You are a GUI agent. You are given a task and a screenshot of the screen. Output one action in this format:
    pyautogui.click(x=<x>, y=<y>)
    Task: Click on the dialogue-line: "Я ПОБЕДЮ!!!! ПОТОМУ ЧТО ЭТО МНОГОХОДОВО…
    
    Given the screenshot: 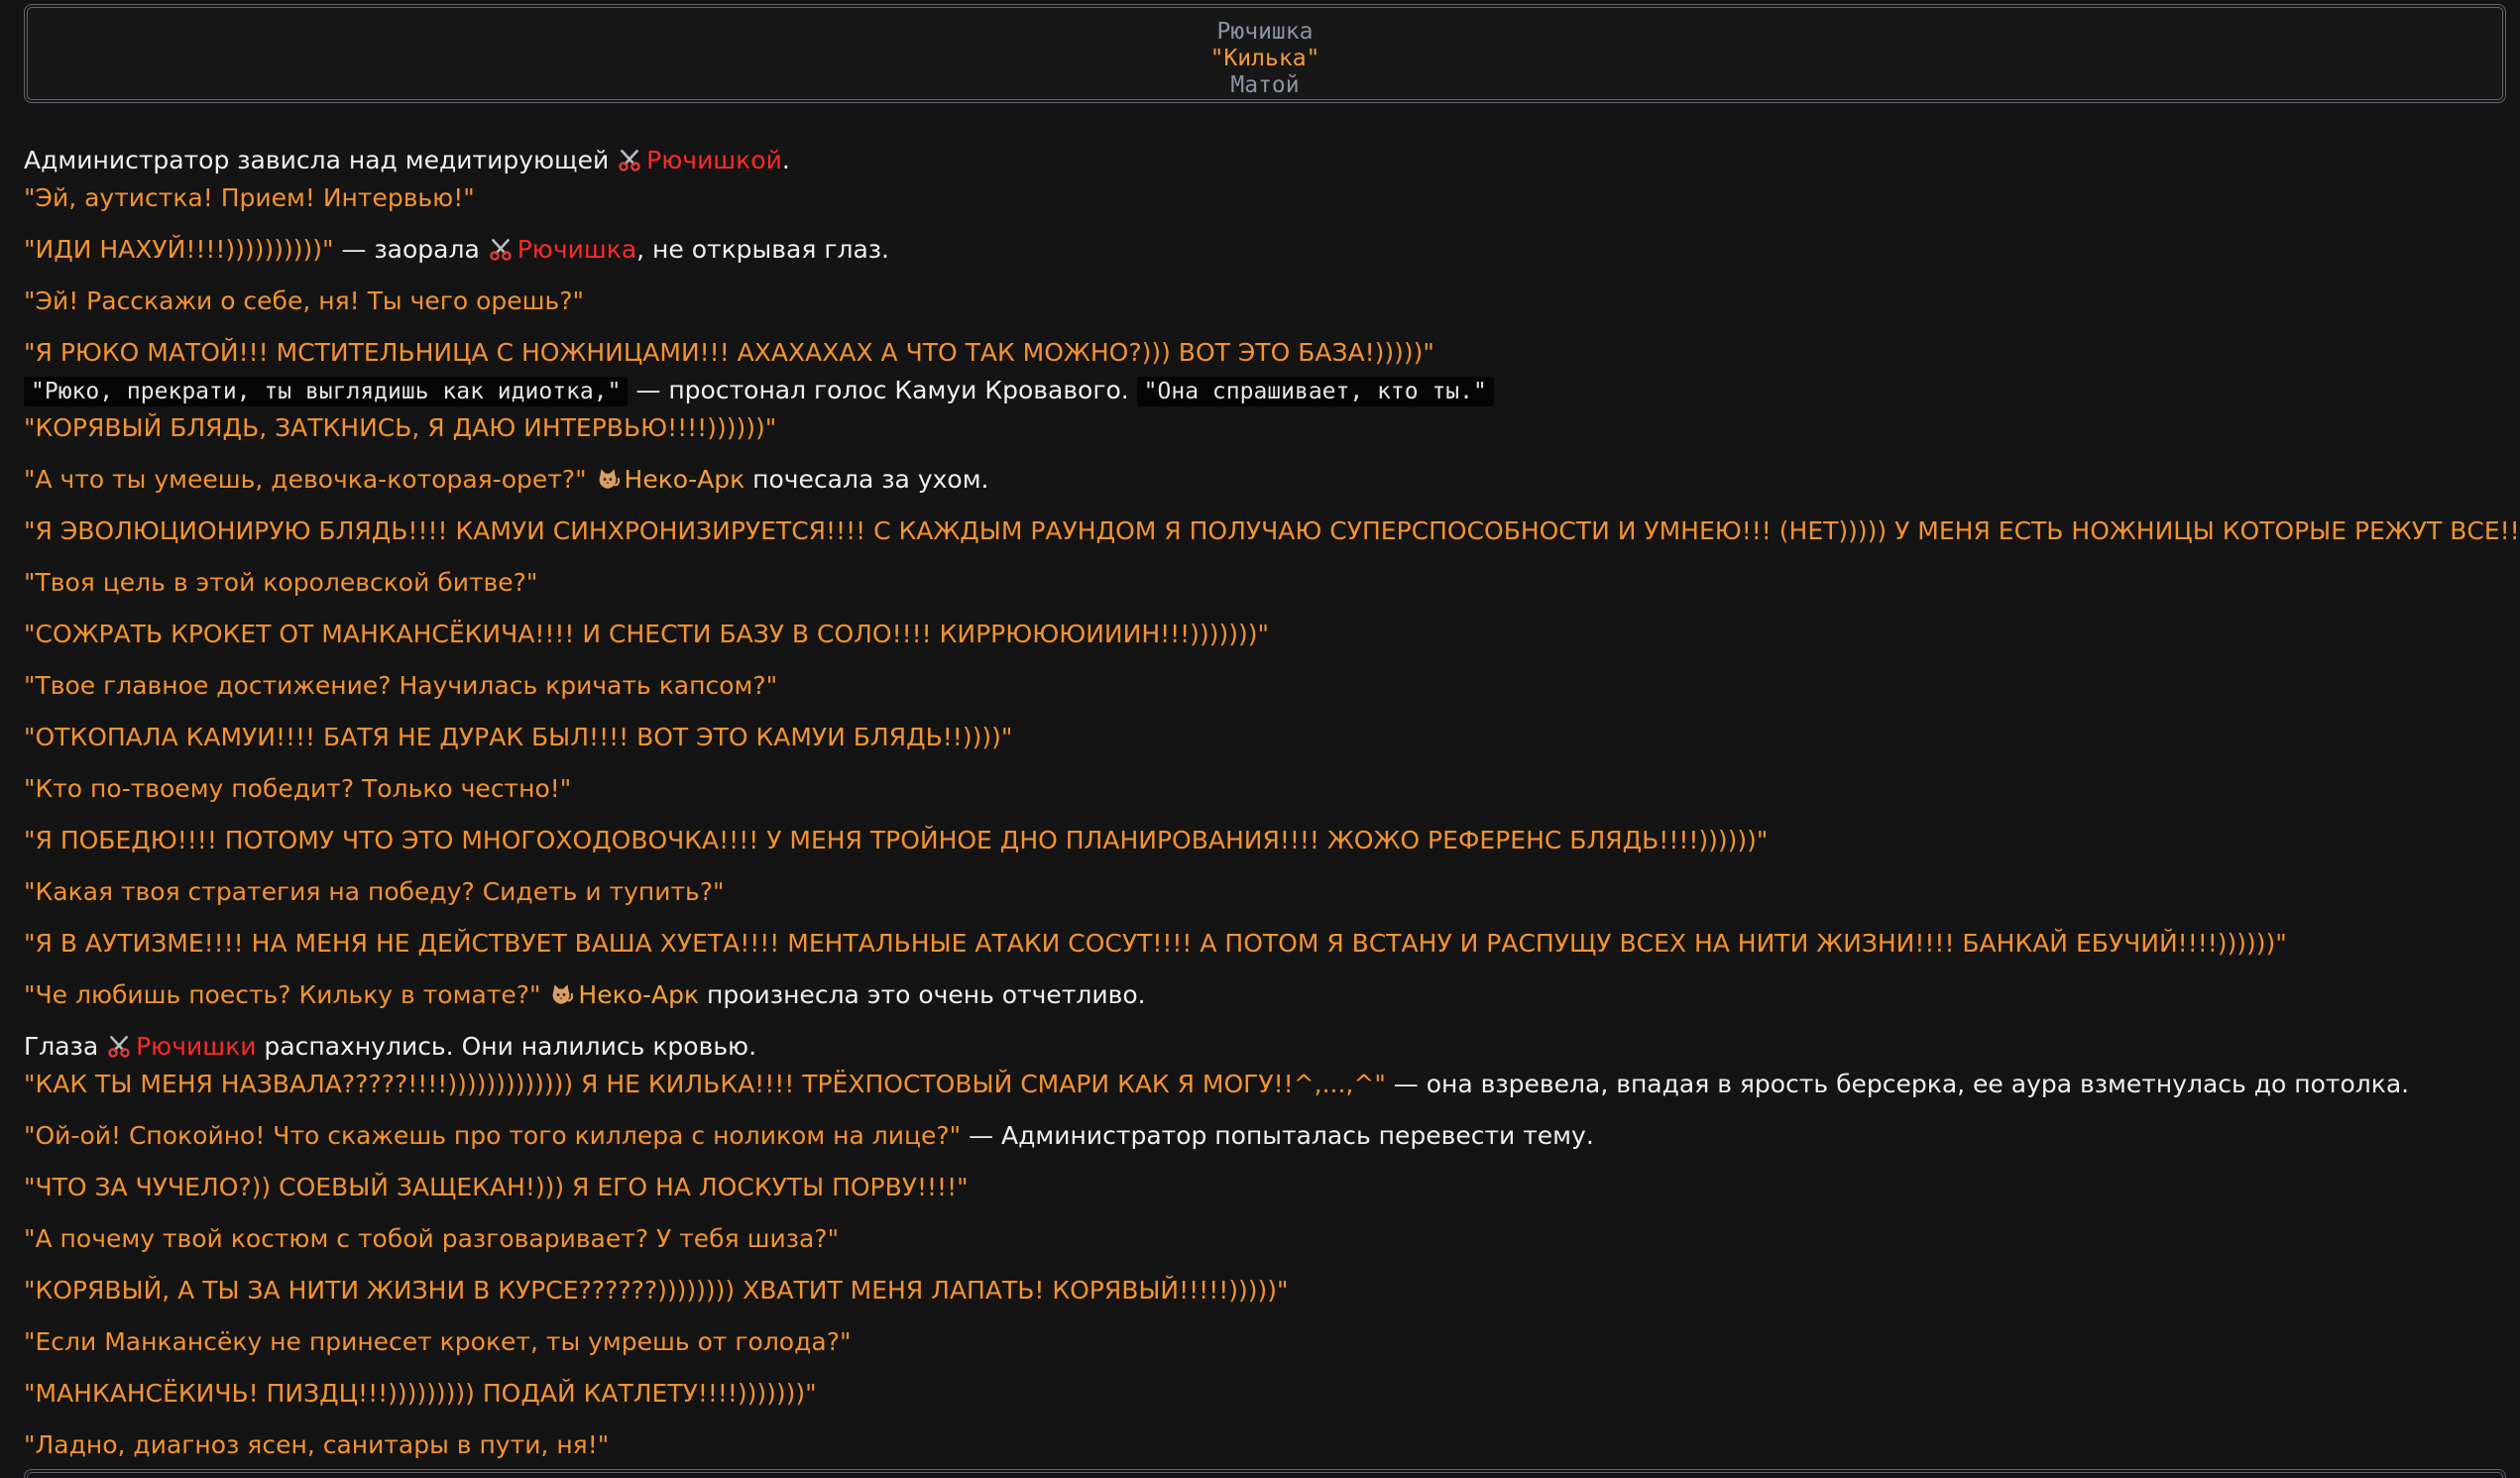 What is the action you would take?
    pyautogui.click(x=896, y=840)
    